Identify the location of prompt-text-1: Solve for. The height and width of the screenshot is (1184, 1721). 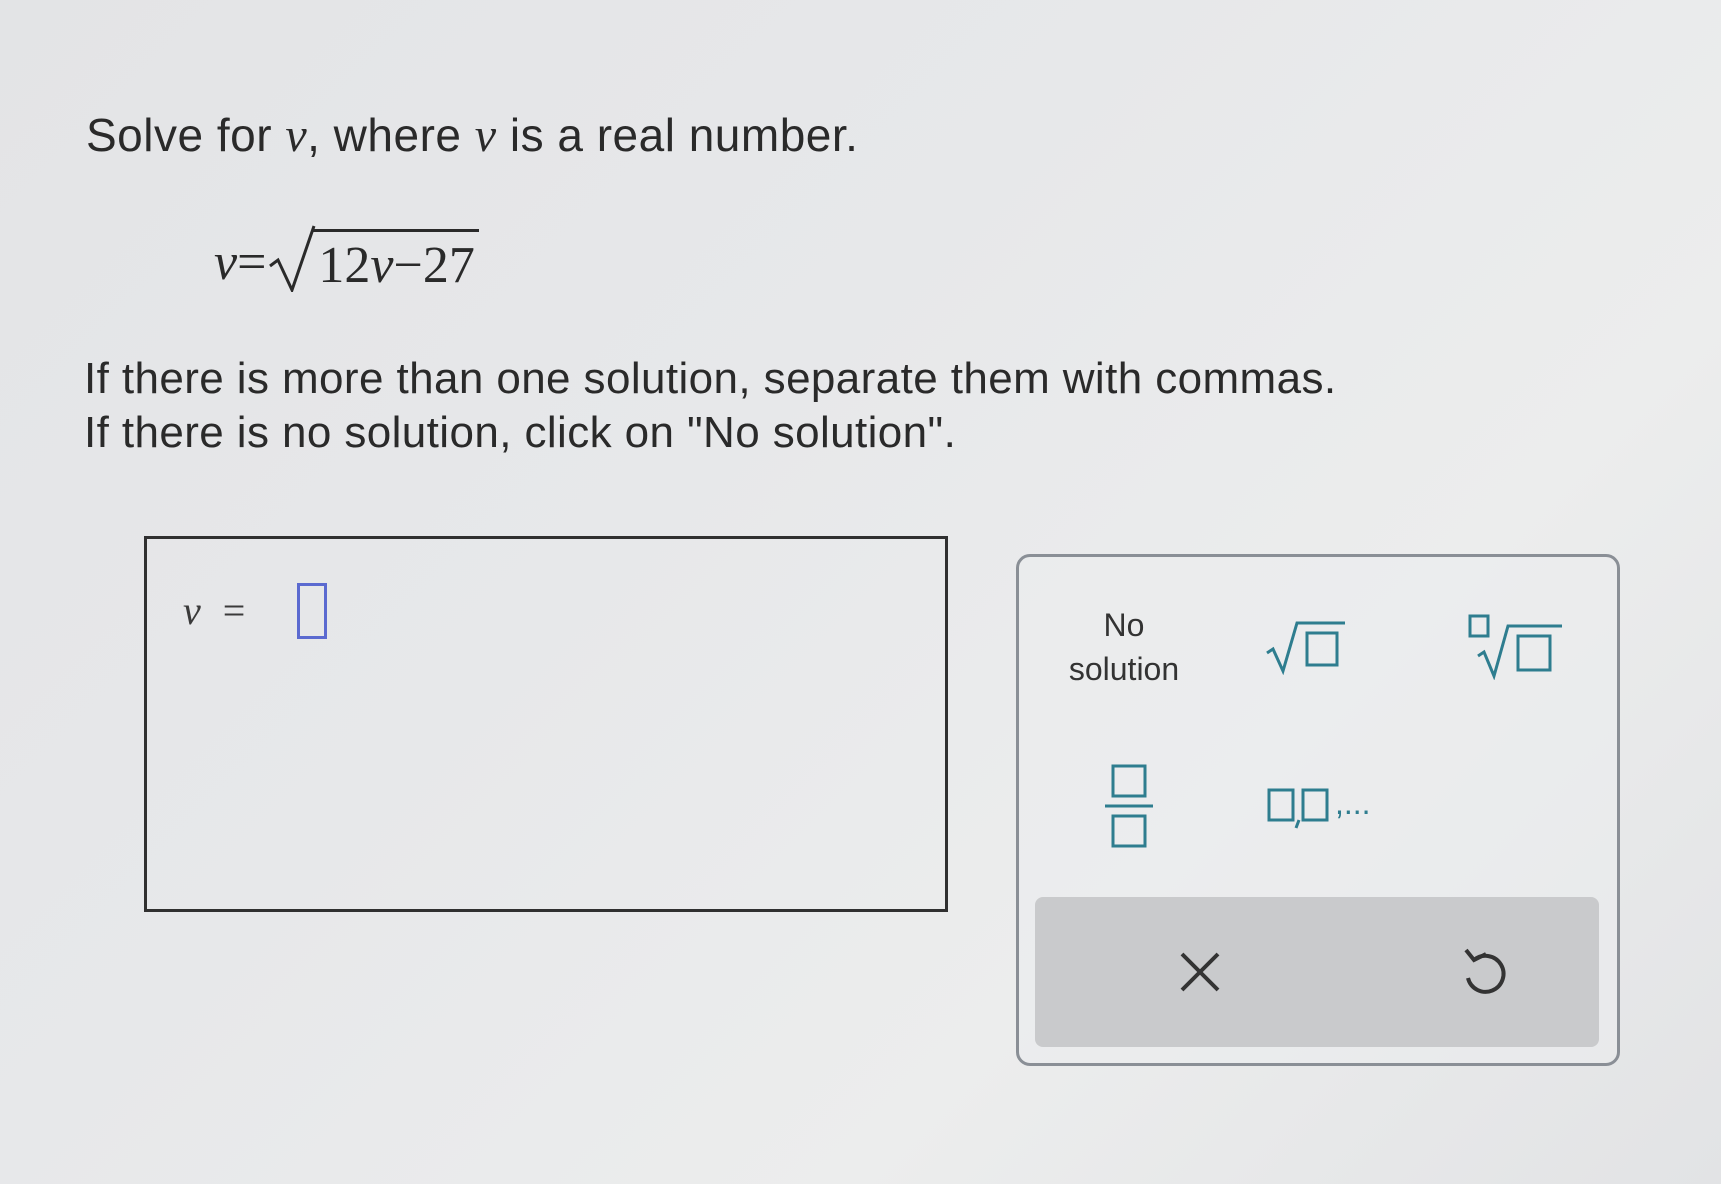
(186, 135).